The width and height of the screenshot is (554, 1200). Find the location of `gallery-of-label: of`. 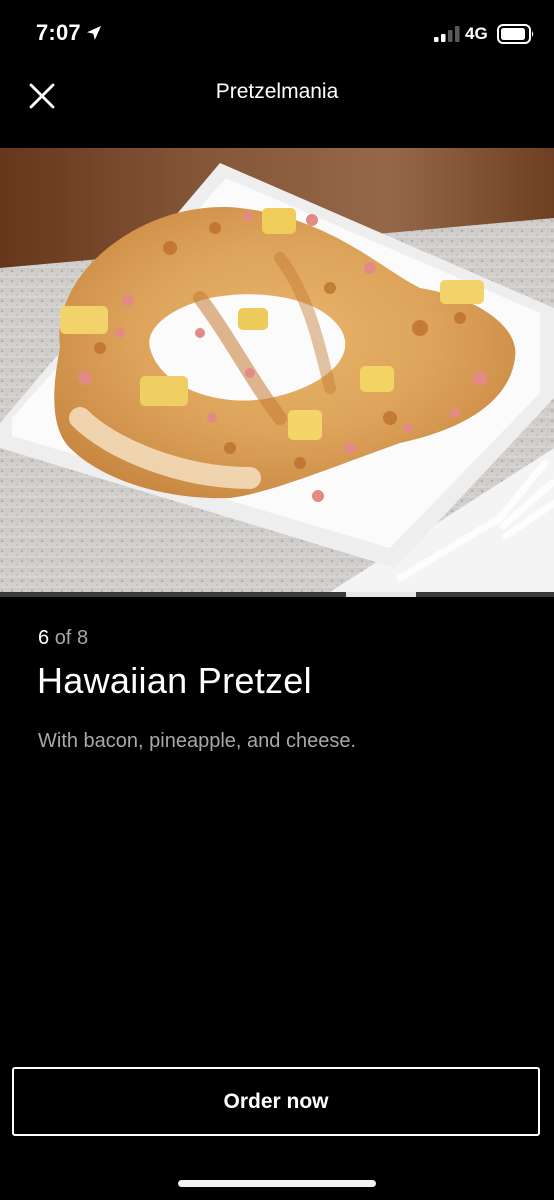

gallery-of-label: of is located at coordinates (63, 638).